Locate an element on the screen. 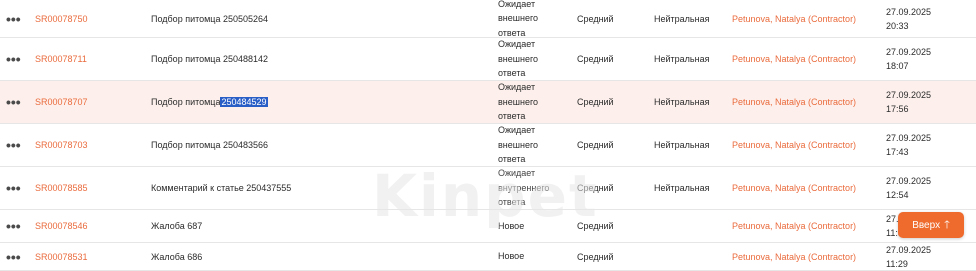  scroll-to-top-label: Вверх is located at coordinates (926, 225).